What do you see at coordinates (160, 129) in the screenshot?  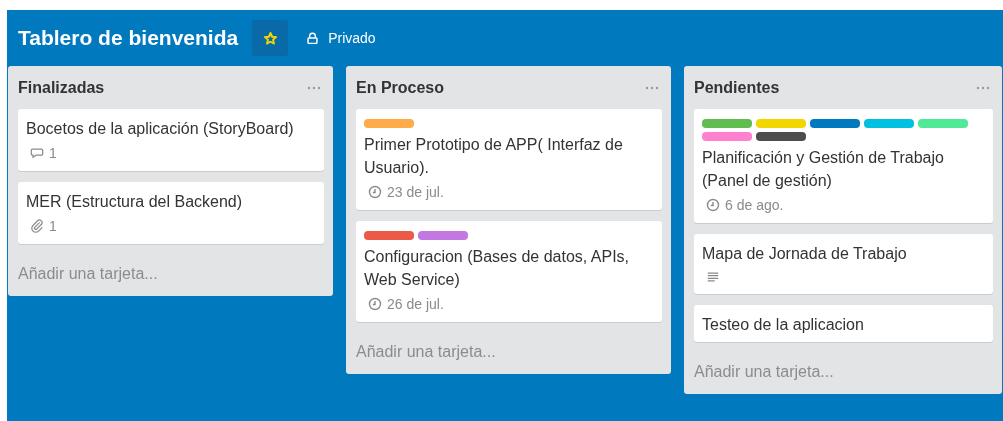 I see `card-title: Bocetos de la aplicación (StoryBoard)` at bounding box center [160, 129].